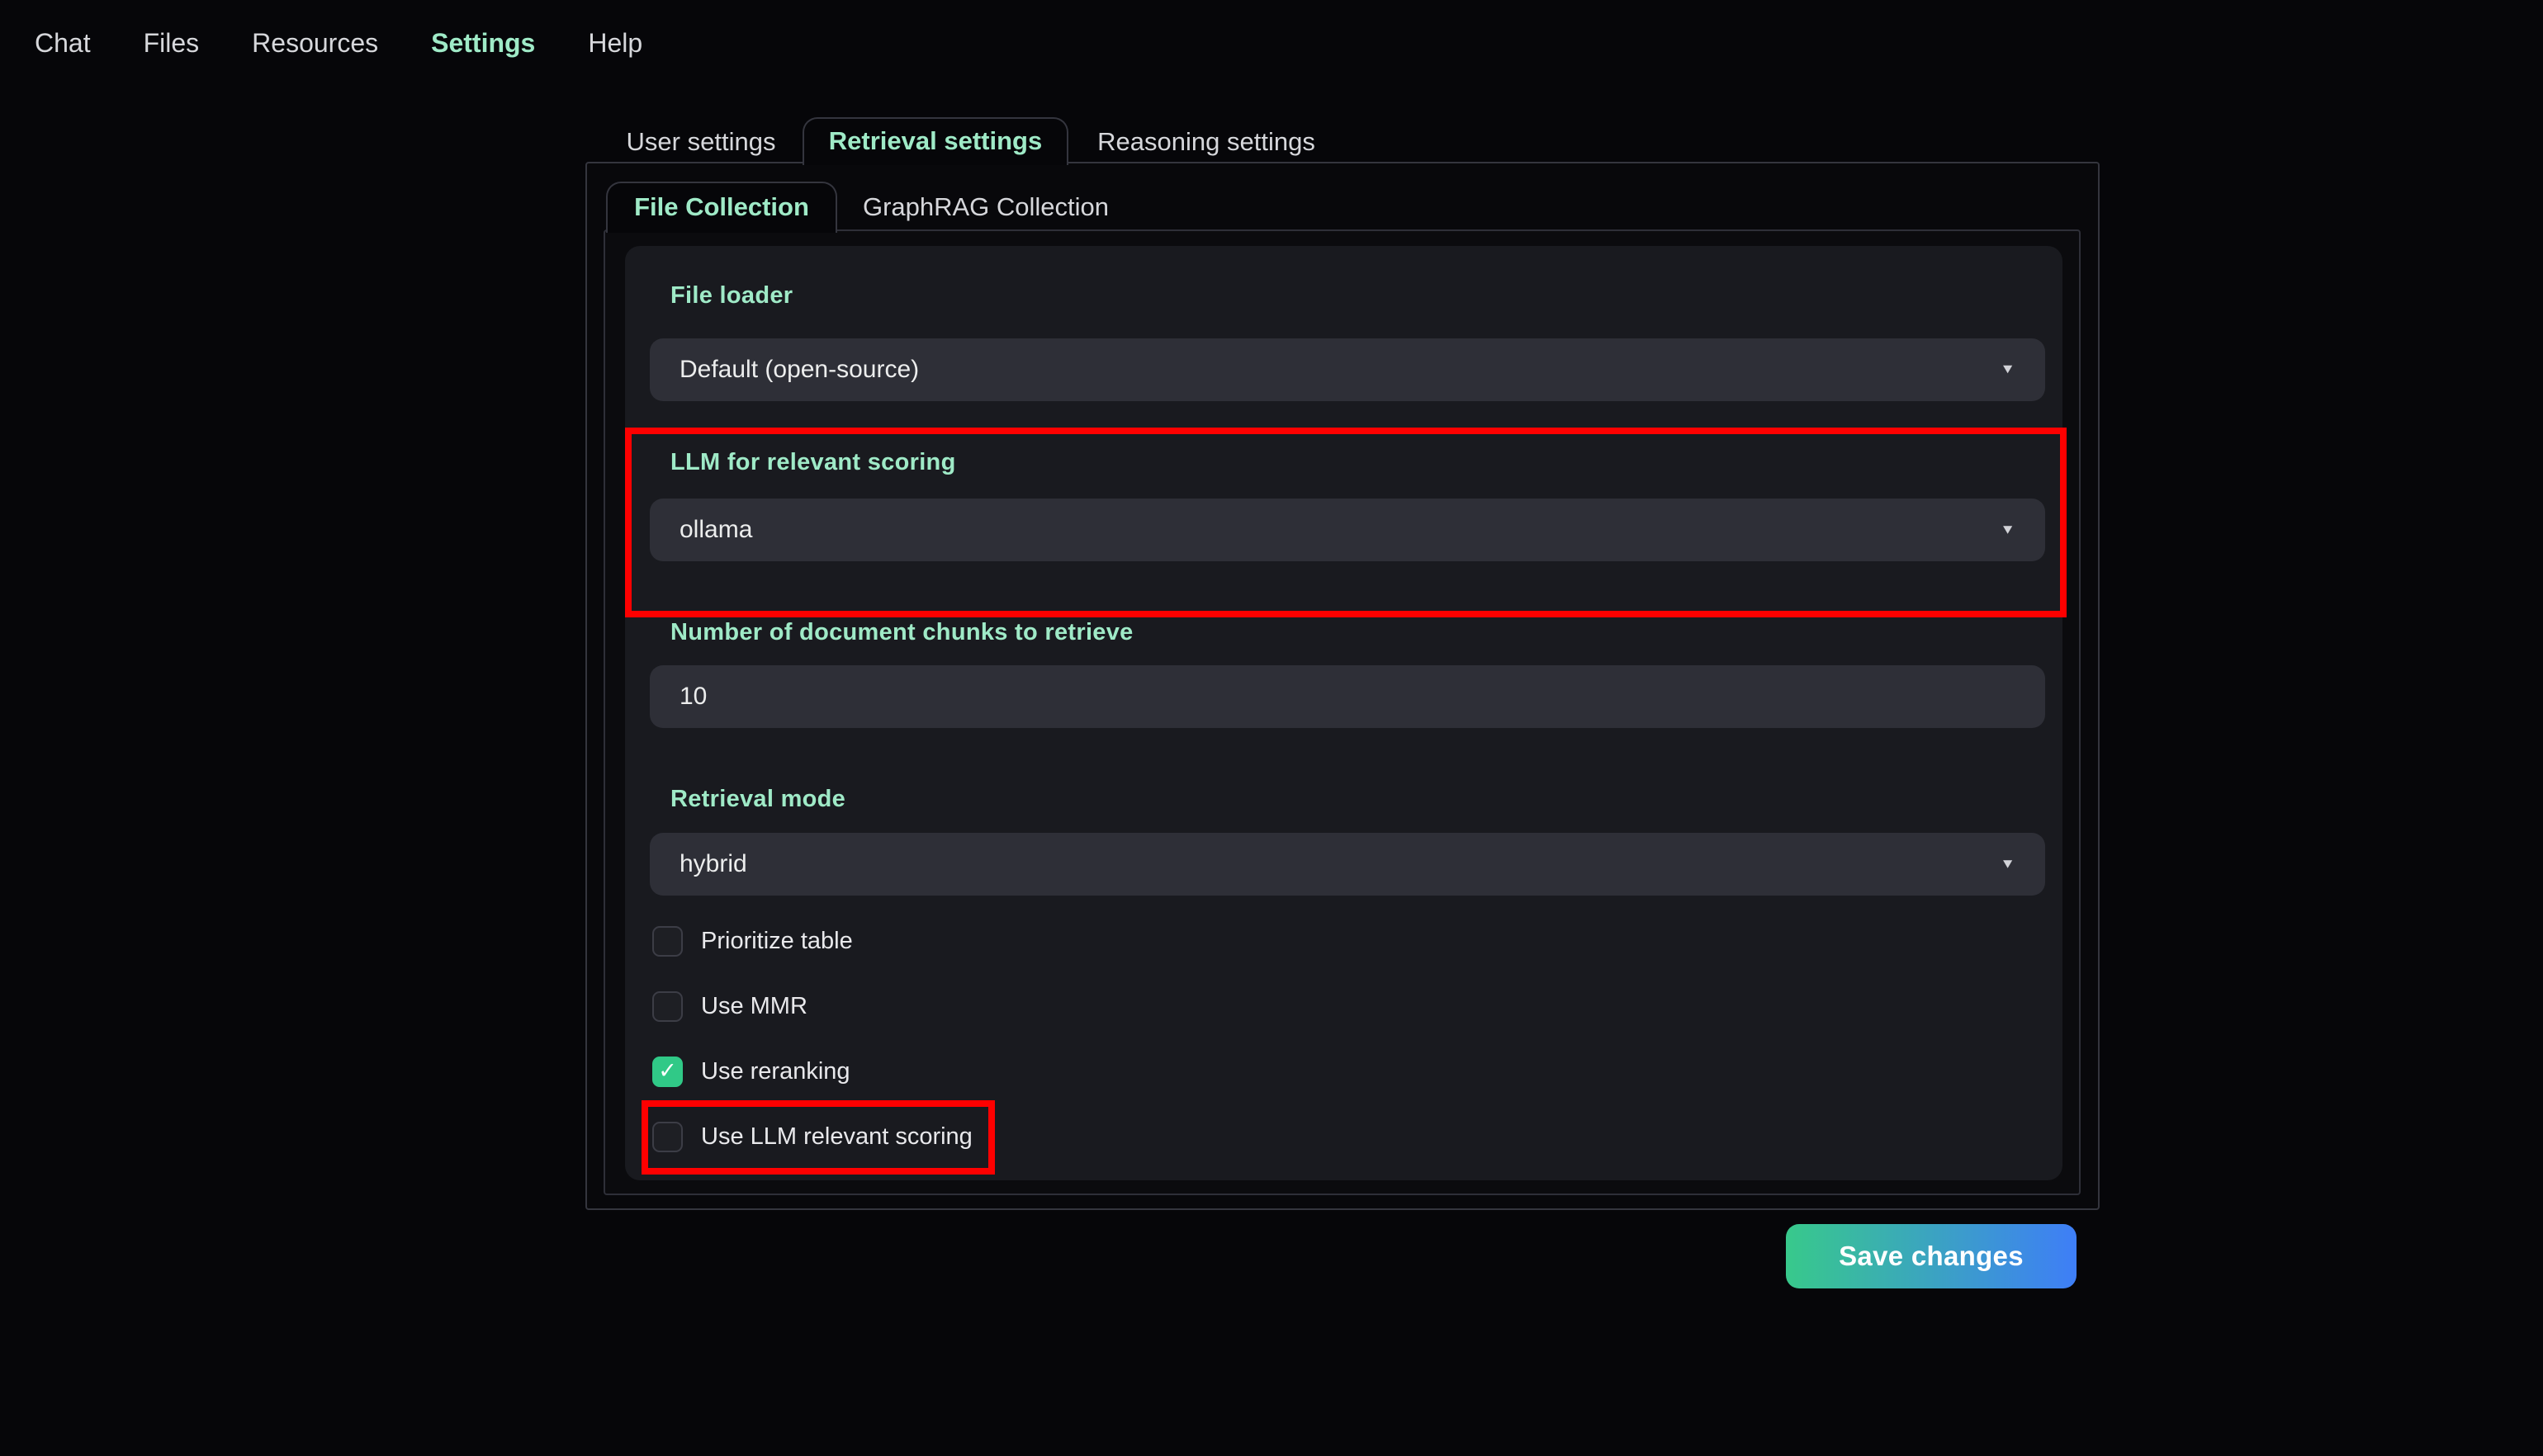  What do you see at coordinates (63, 42) in the screenshot?
I see `nav-item-chat: Chat` at bounding box center [63, 42].